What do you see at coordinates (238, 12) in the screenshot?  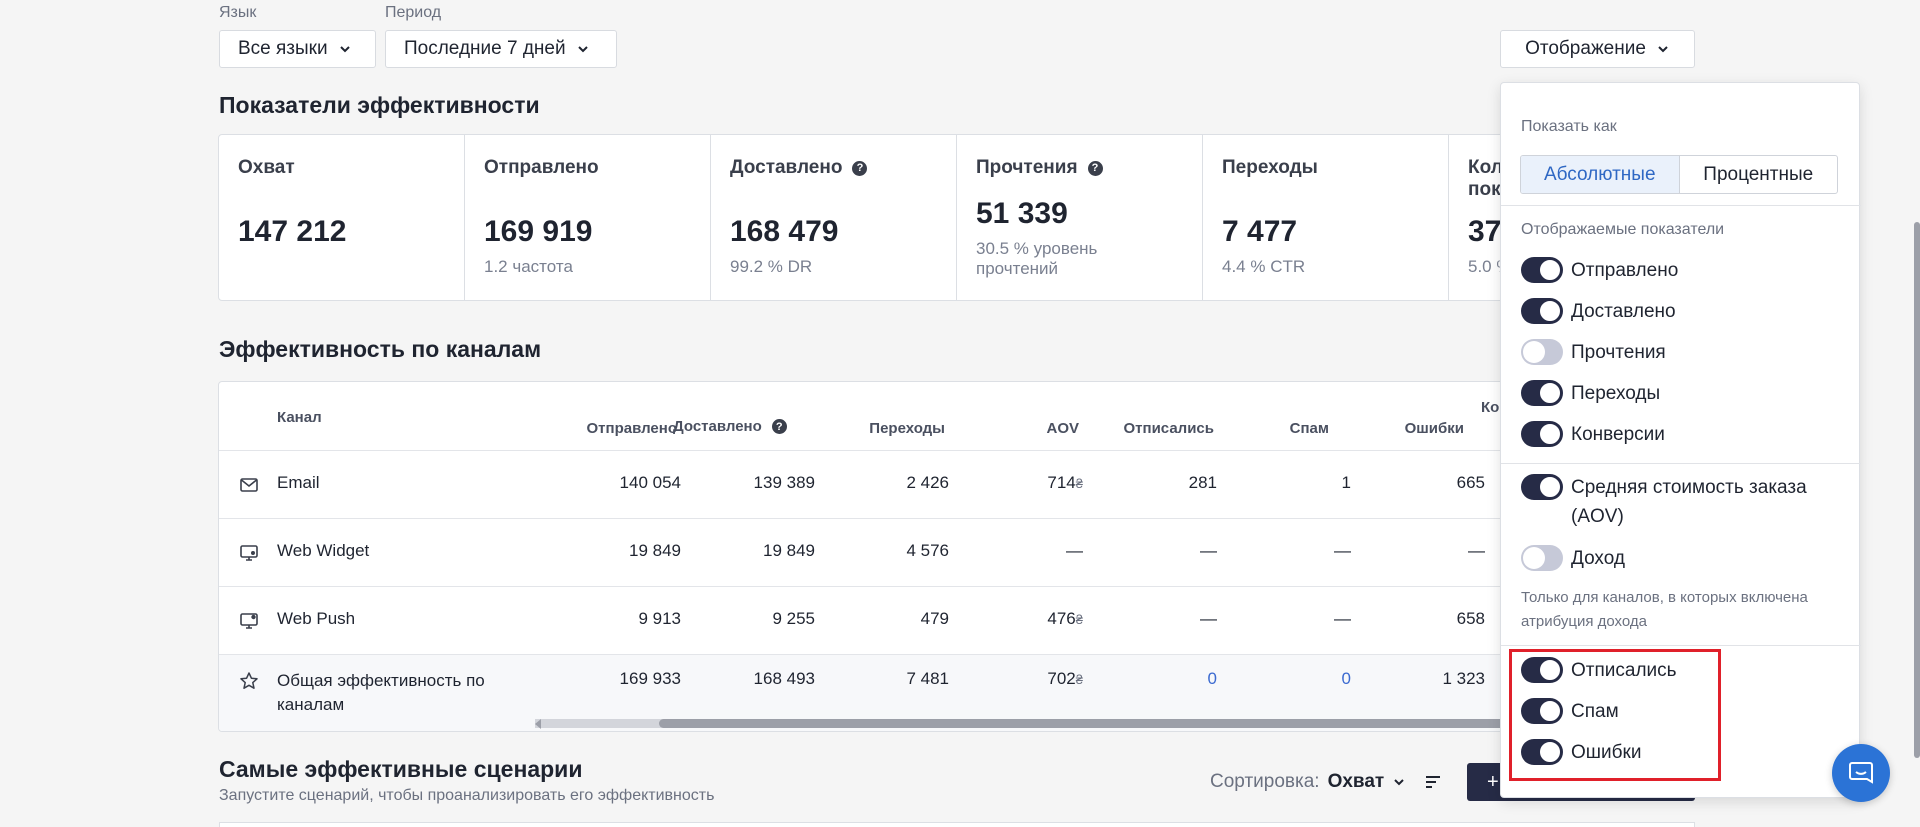 I see `language-filter-label: Язык` at bounding box center [238, 12].